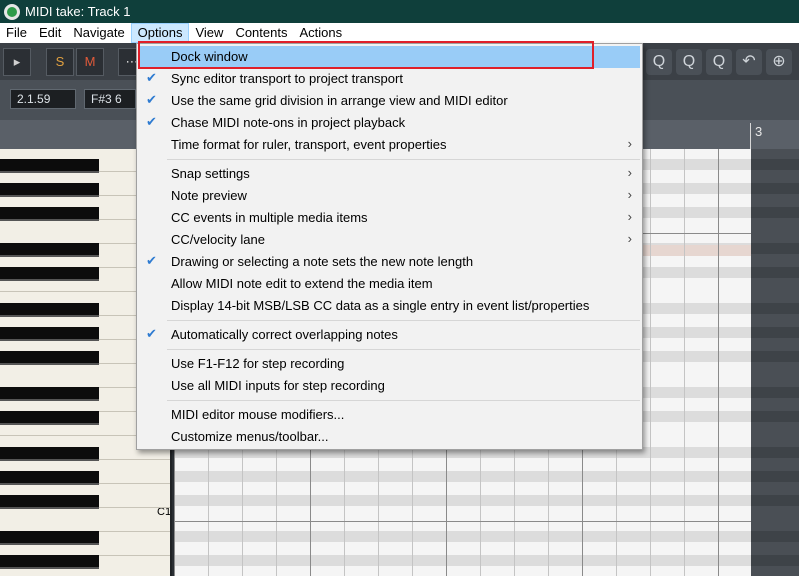 This screenshot has width=799, height=576. Describe the element at coordinates (90, 62) in the screenshot. I see `mute-button: M` at that location.